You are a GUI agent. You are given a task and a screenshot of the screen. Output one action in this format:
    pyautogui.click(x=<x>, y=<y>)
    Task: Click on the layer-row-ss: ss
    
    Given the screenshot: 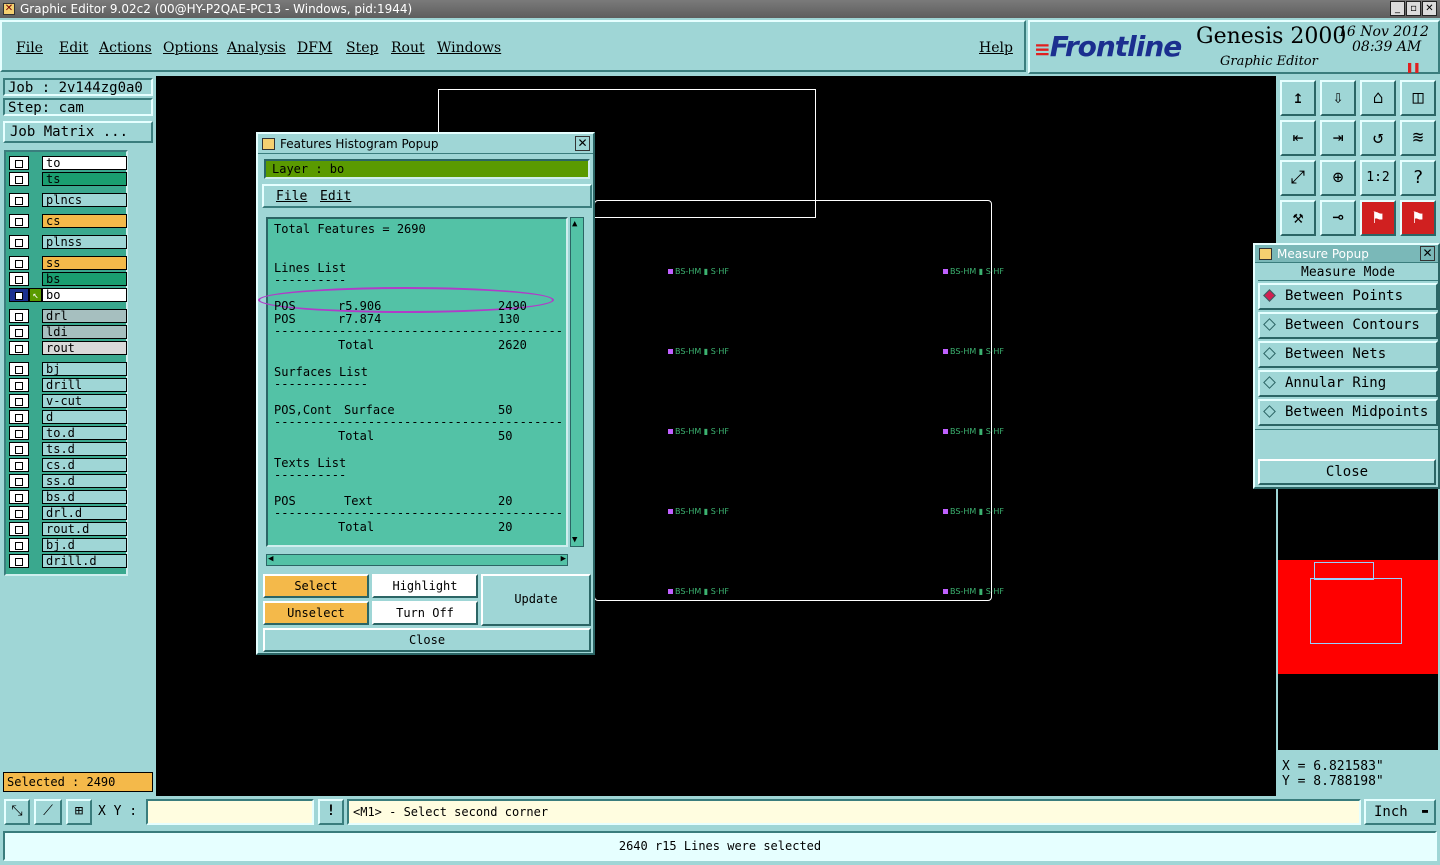 What is the action you would take?
    pyautogui.click(x=68, y=263)
    